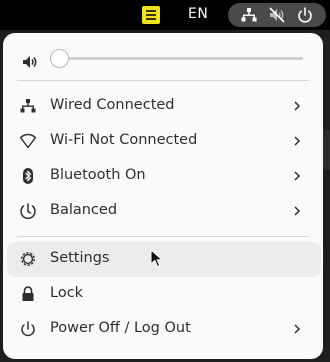  Describe the element at coordinates (164, 176) in the screenshot. I see `menu-item-bluetooth: Bluetooth On` at that location.